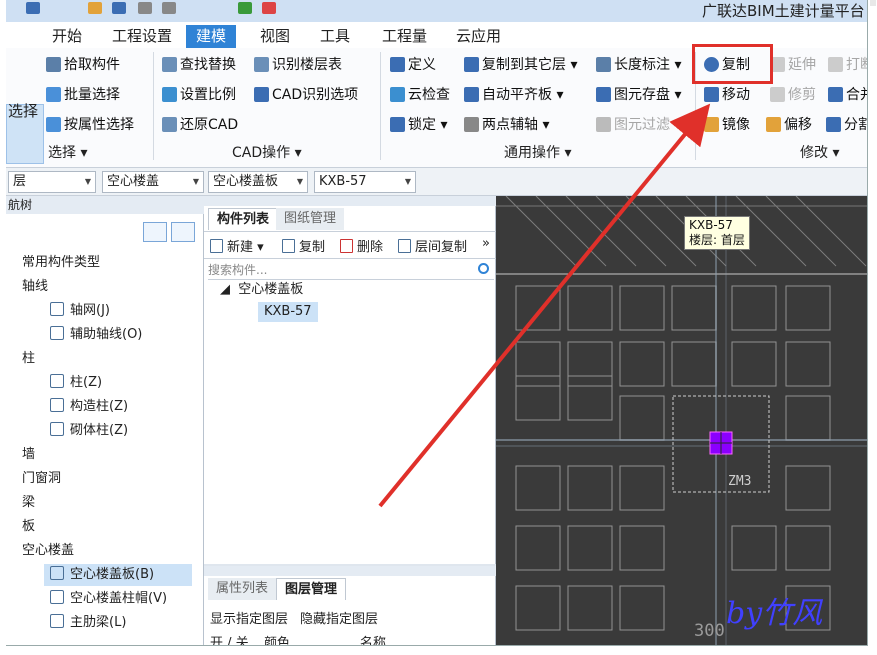 This screenshot has height=655, width=877. I want to click on element-filter-button: 图元过滤, so click(633, 125).